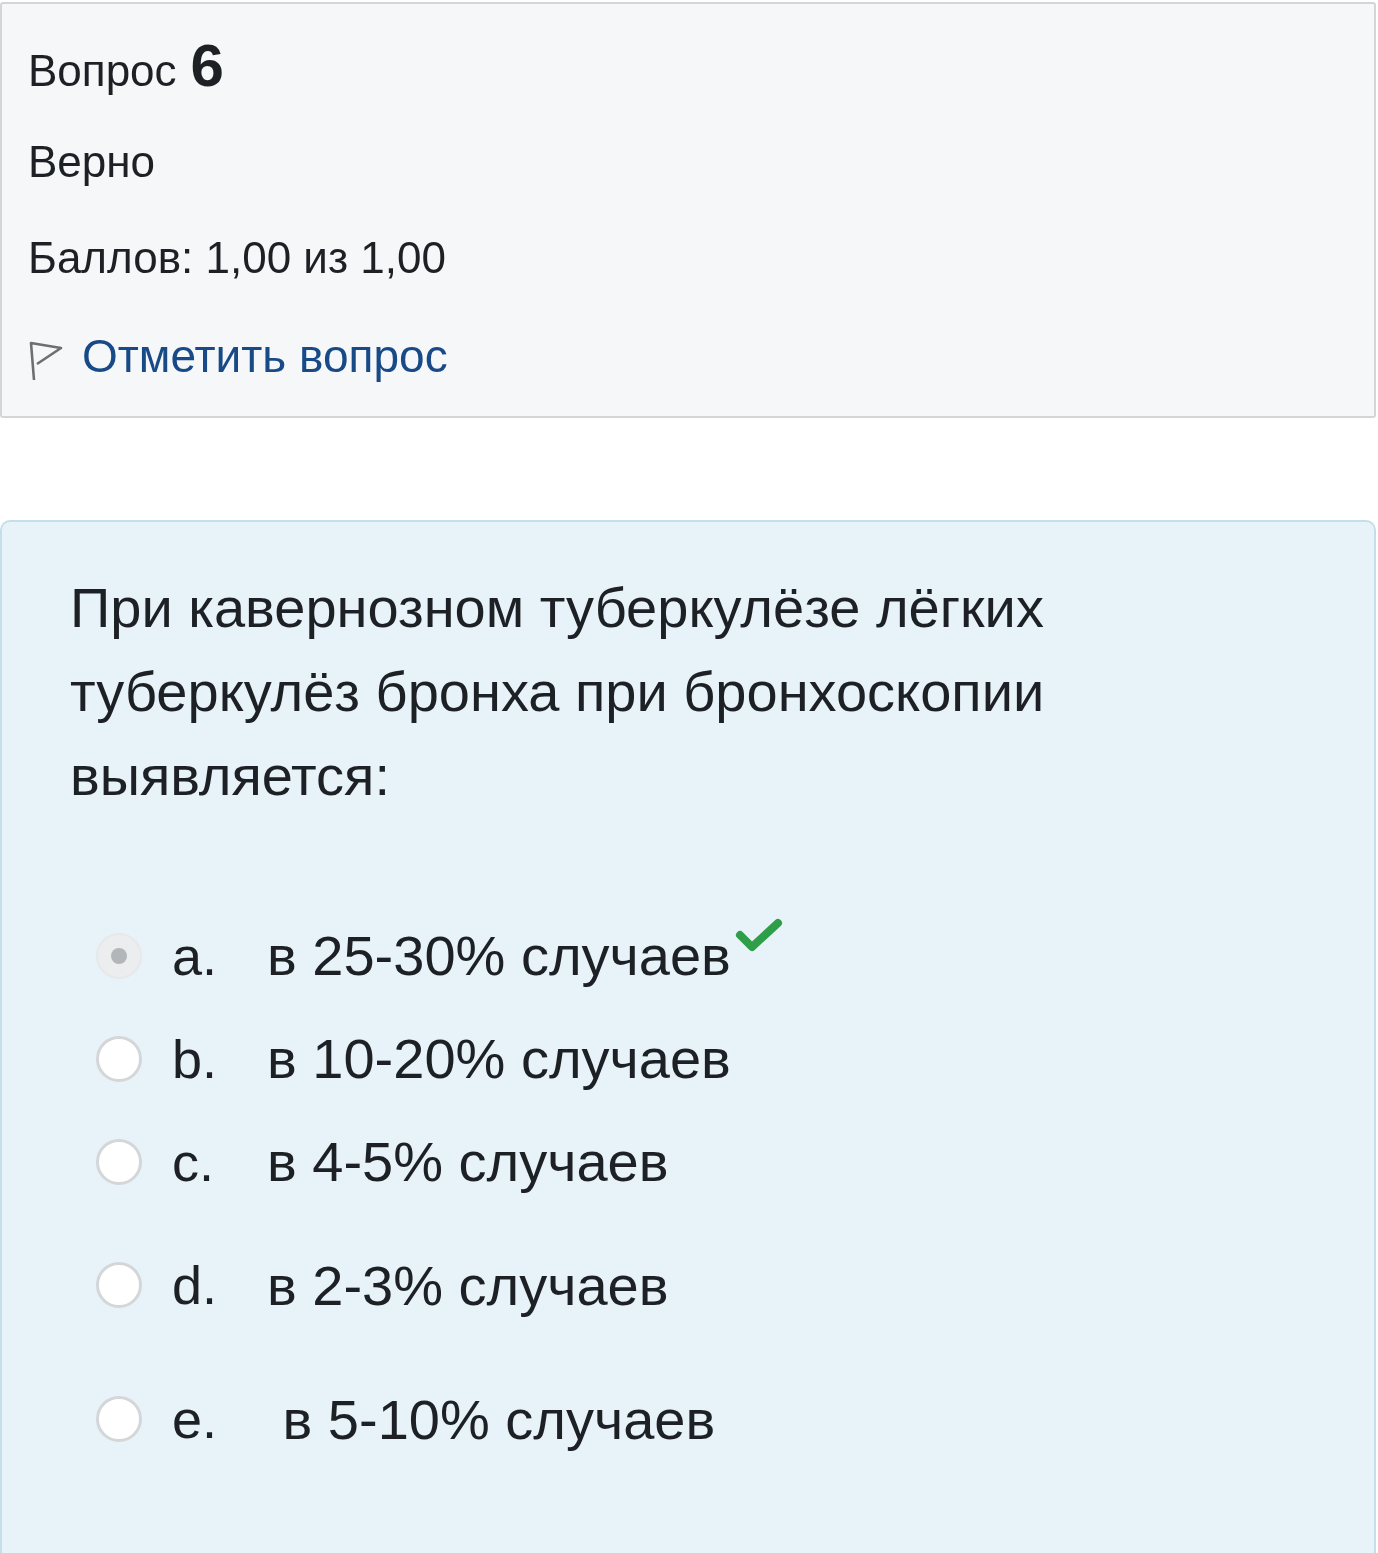 The width and height of the screenshot is (1378, 1553). What do you see at coordinates (102, 71) in the screenshot?
I see `question-label: Вопрос` at bounding box center [102, 71].